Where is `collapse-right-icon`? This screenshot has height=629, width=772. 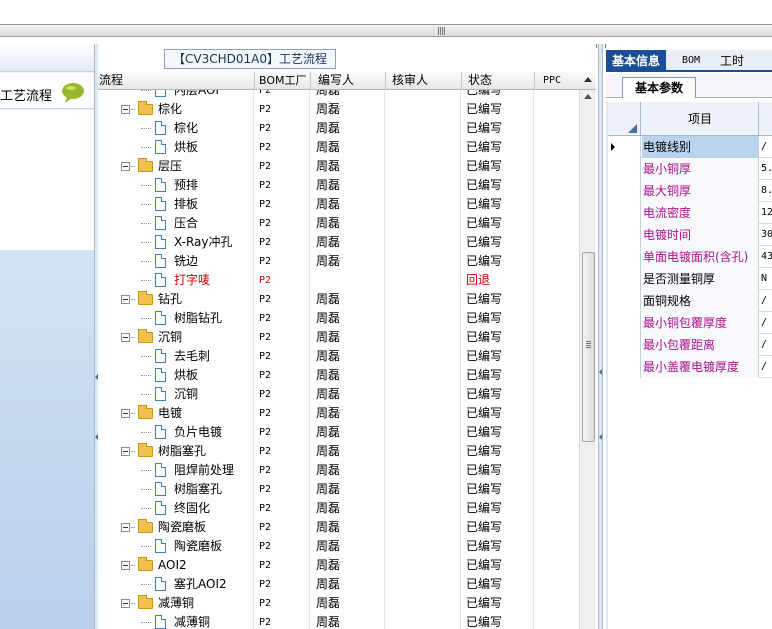 collapse-right-icon is located at coordinates (600, 437).